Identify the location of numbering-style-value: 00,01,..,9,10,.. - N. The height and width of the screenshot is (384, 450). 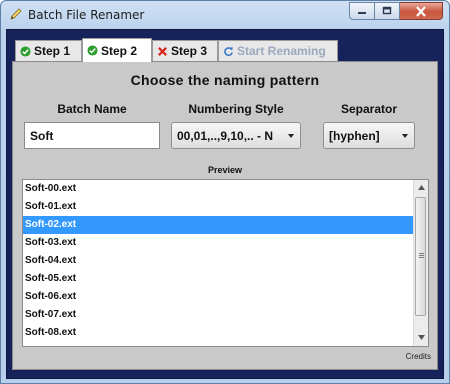
(225, 136).